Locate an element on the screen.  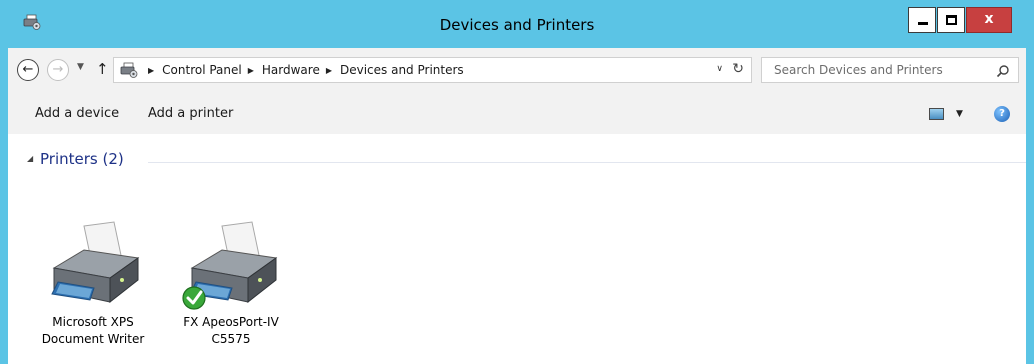
up-arrow-icon: ↑ is located at coordinates (102, 69).